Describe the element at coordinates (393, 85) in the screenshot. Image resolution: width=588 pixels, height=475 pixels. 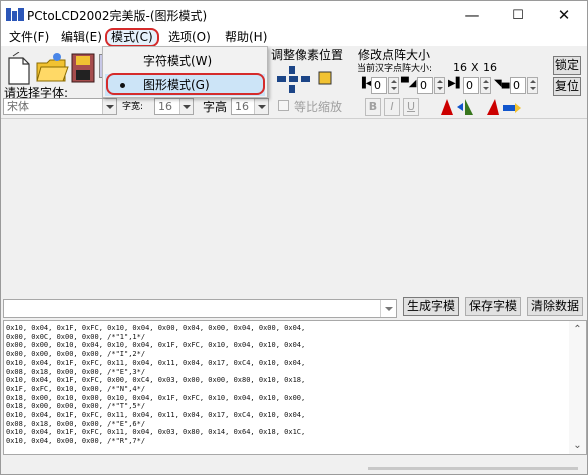
I see `left-spinner` at that location.